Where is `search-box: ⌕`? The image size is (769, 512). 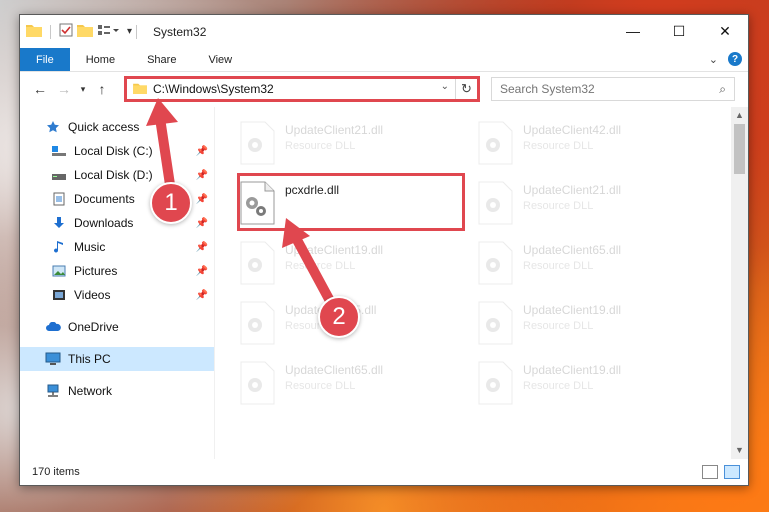 search-box: ⌕ is located at coordinates (613, 89).